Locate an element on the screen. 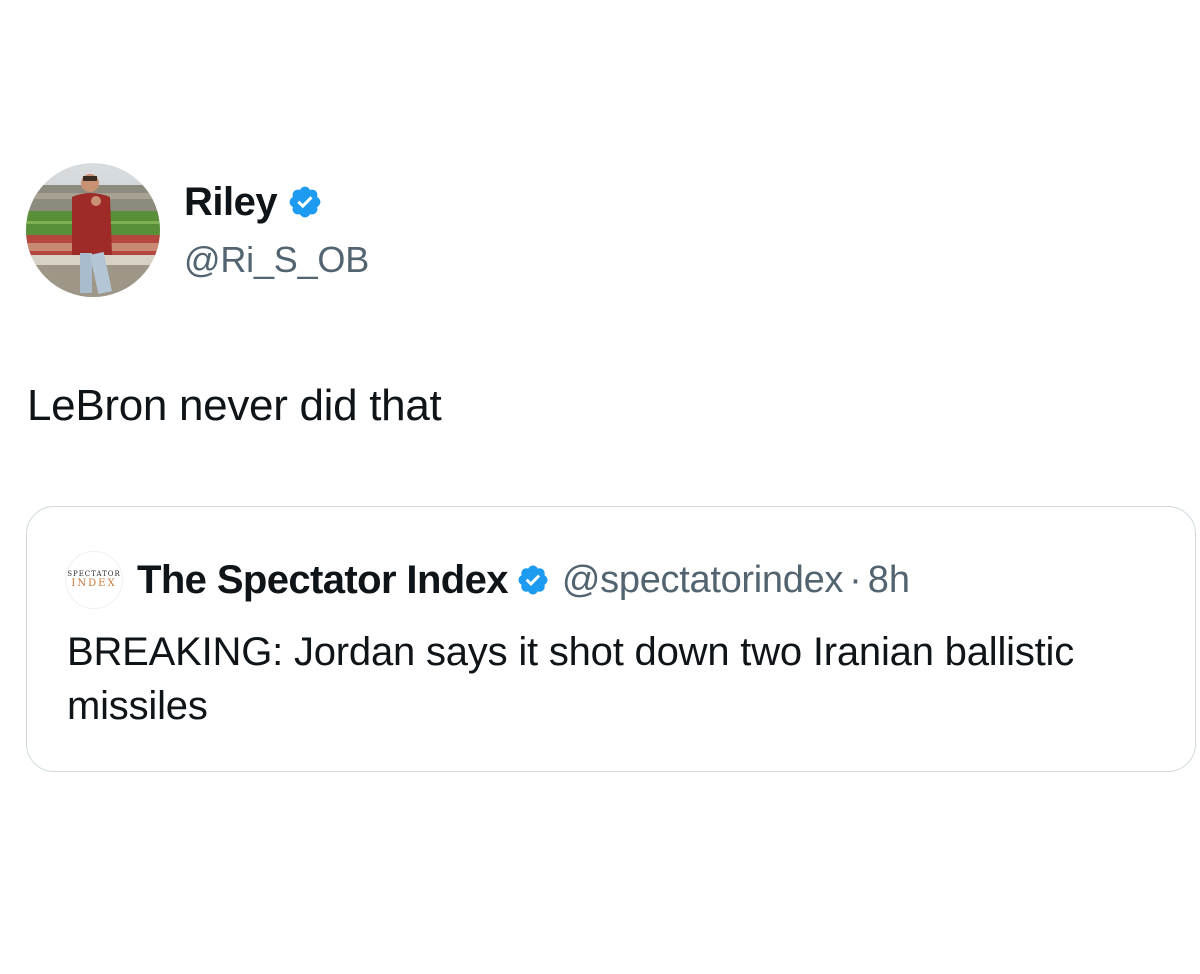 Image resolution: width=1200 pixels, height=974 pixels. author-name: Riley is located at coordinates (231, 202).